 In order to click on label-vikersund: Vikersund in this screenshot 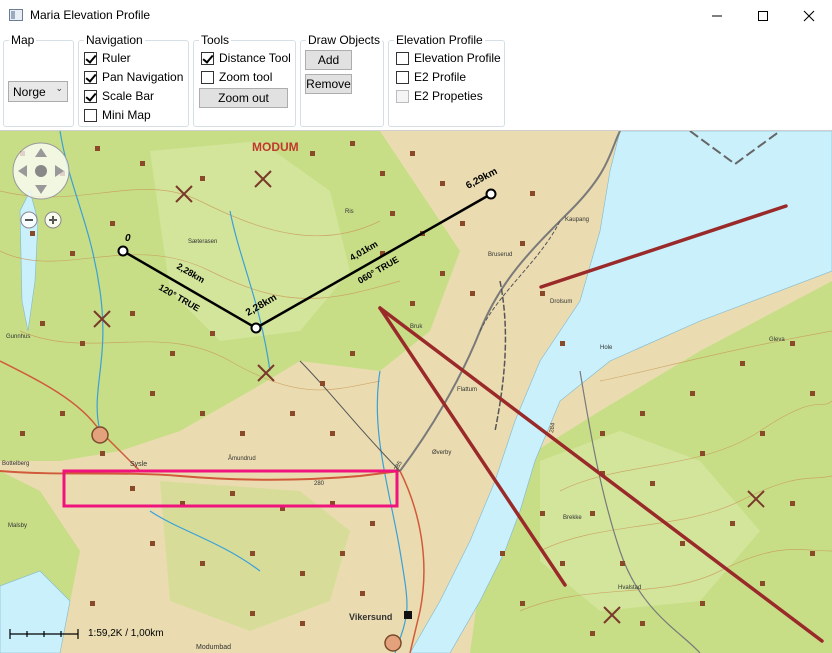, I will do `click(370, 617)`.